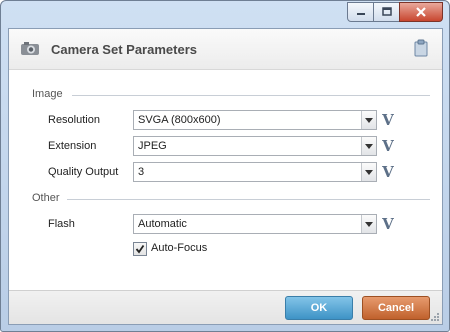 The image size is (450, 332). Describe the element at coordinates (46, 198) in the screenshot. I see `section-other-label: Other` at that location.